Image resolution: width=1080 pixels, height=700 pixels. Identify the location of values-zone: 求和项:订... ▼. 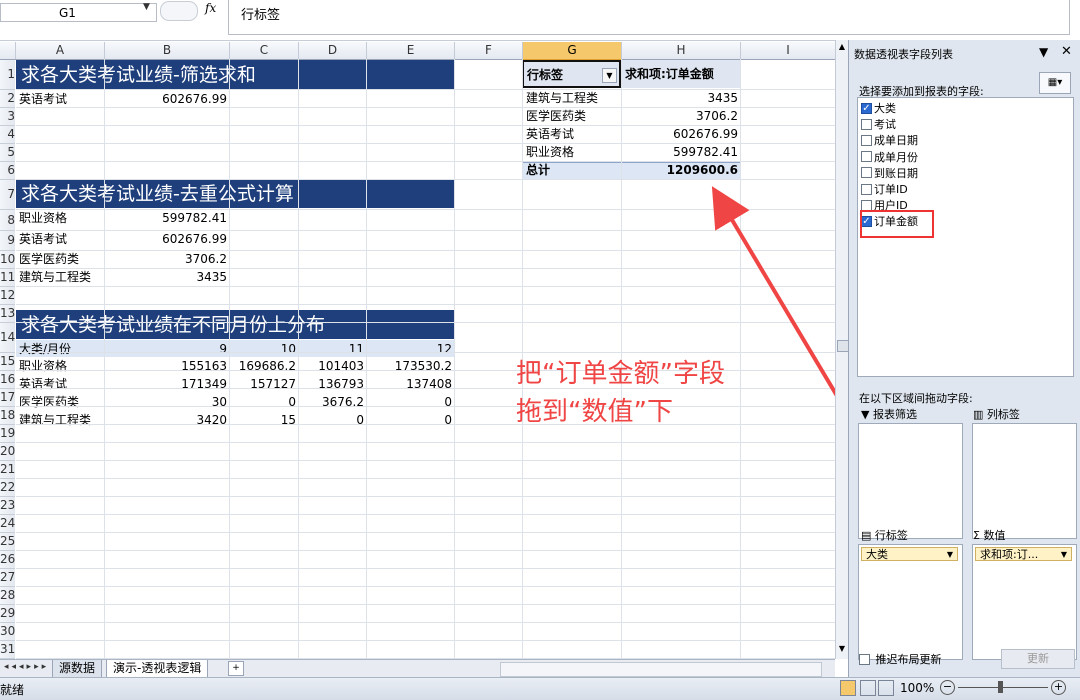
(1024, 602).